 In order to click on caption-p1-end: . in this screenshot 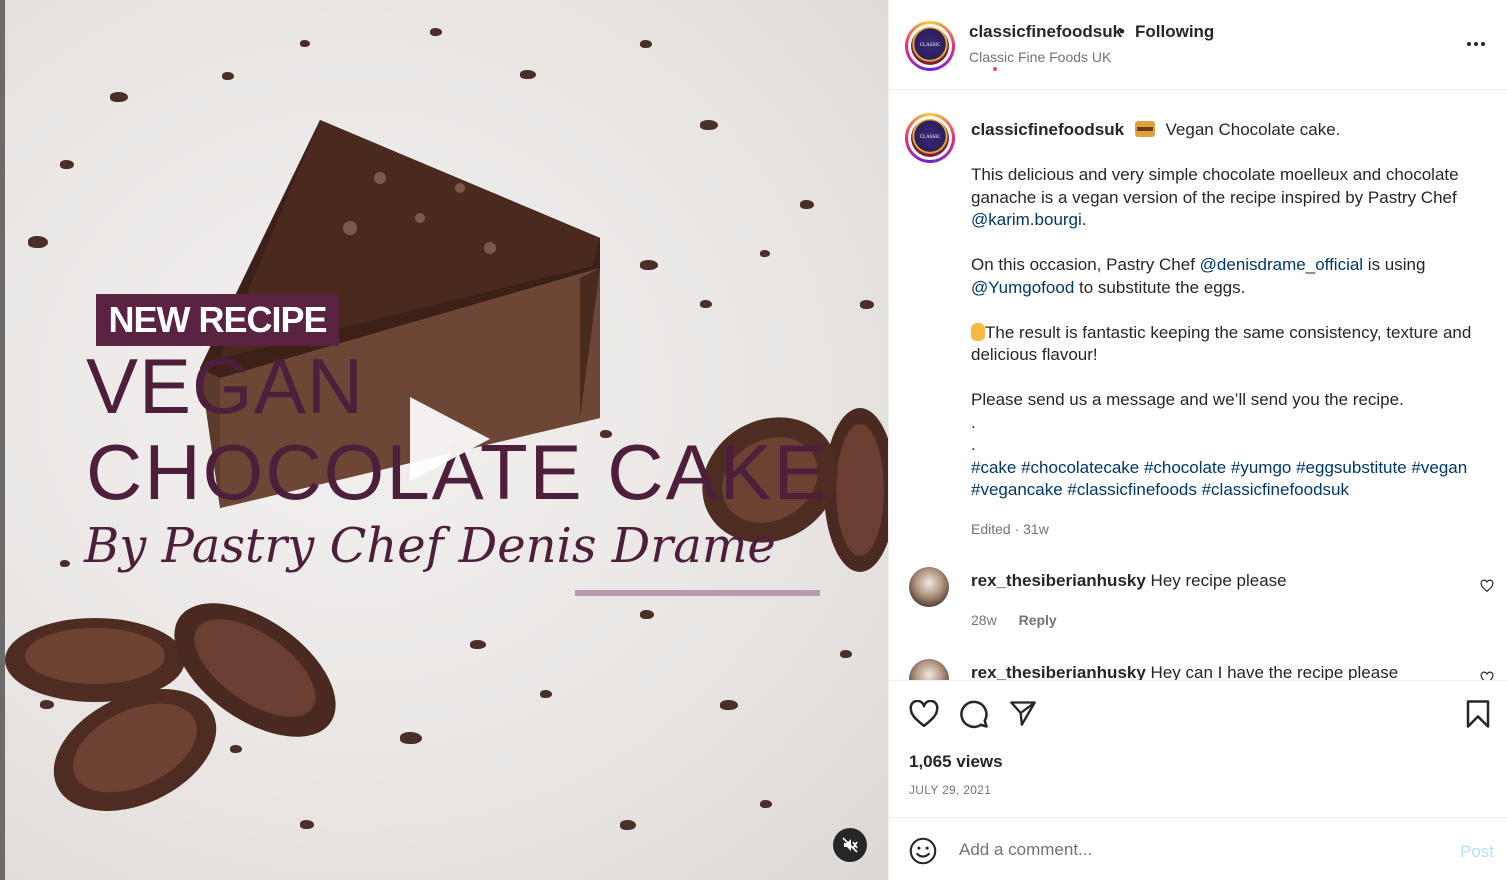, I will do `click(1084, 219)`.